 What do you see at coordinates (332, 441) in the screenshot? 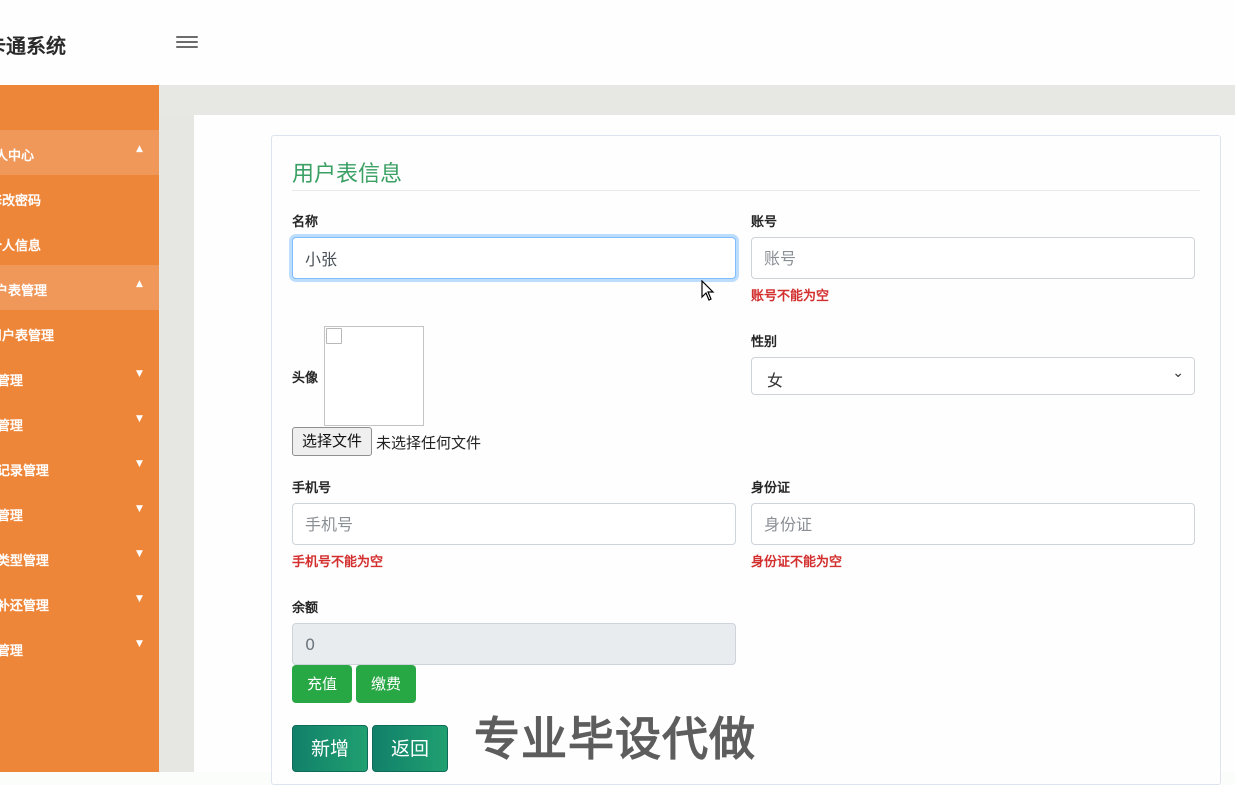
I see `choose-file-button: 选择文件` at bounding box center [332, 441].